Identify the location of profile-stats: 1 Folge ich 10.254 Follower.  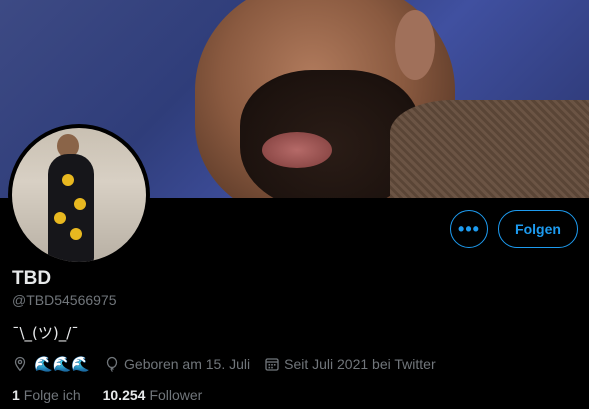
(118, 395).